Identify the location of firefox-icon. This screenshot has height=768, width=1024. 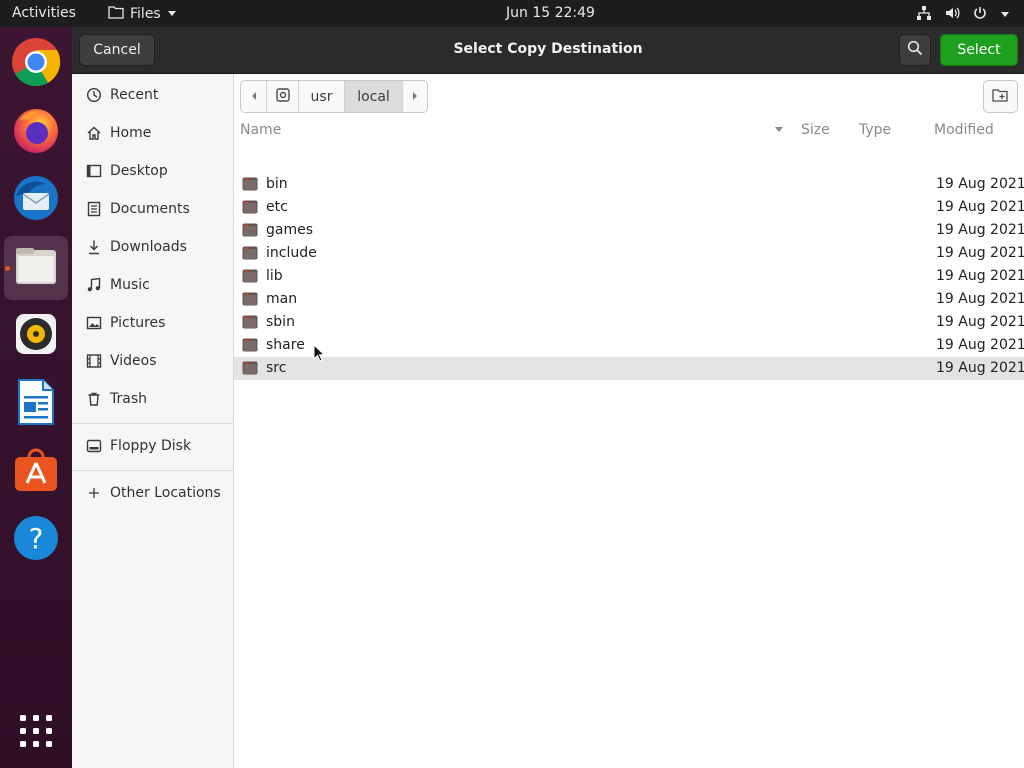
(36, 132).